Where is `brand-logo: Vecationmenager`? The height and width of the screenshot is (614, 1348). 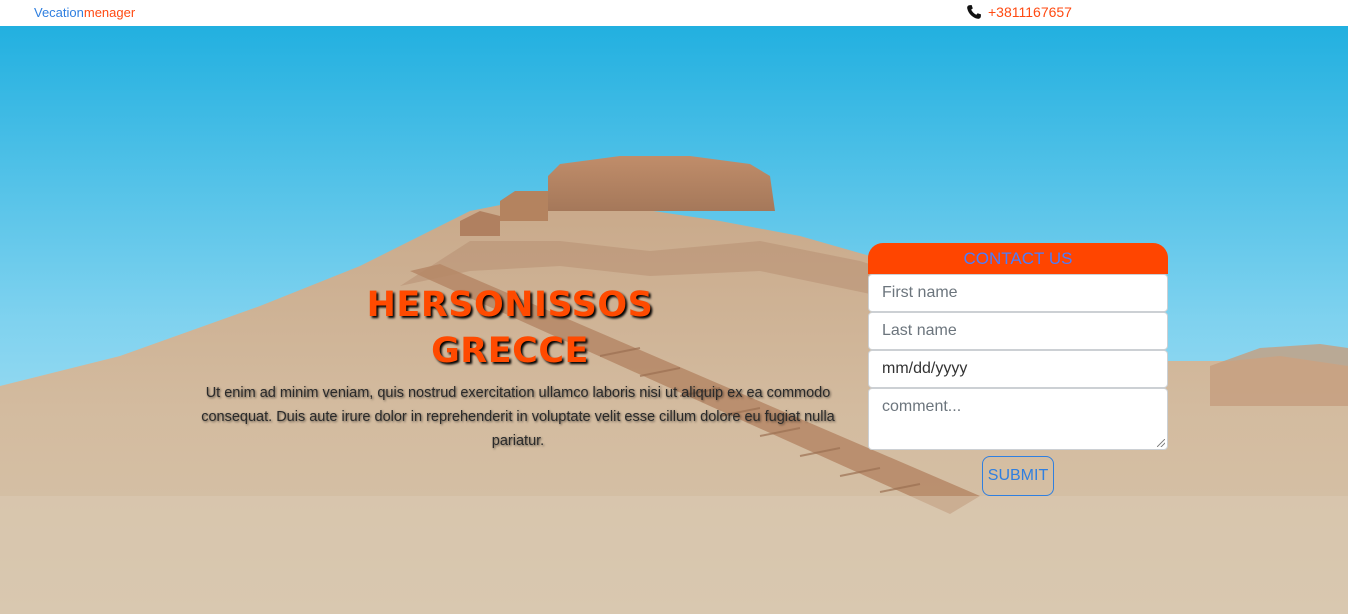
brand-logo: Vecationmenager is located at coordinates (84, 12).